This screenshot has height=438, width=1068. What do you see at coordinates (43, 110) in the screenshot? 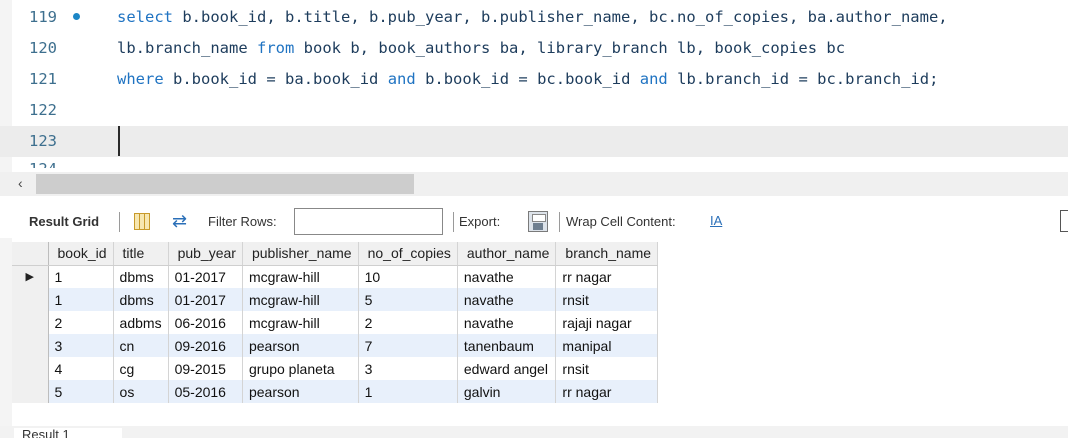
I see `line-number: 122` at bounding box center [43, 110].